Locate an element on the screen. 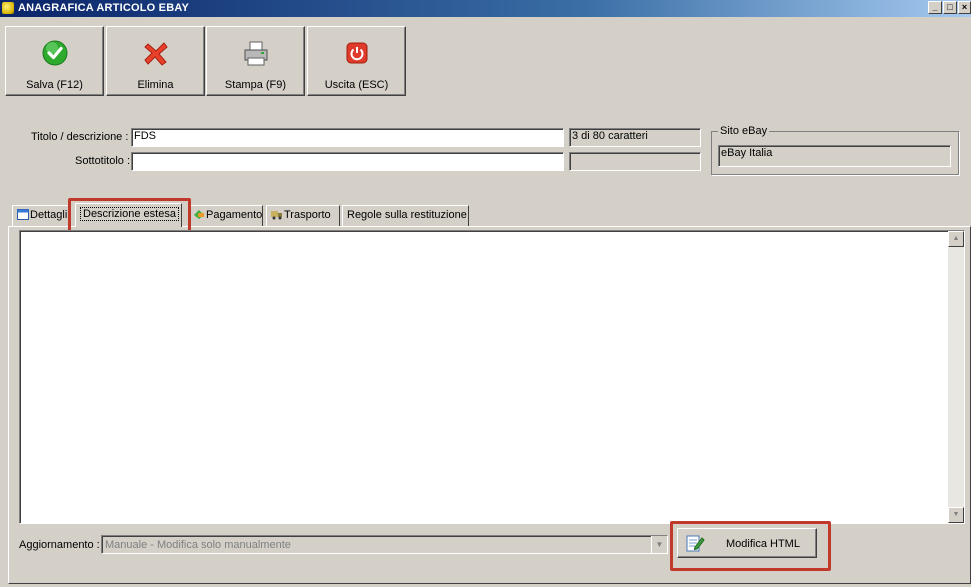 The height and width of the screenshot is (587, 971). maximize-icon: □ is located at coordinates (950, 7).